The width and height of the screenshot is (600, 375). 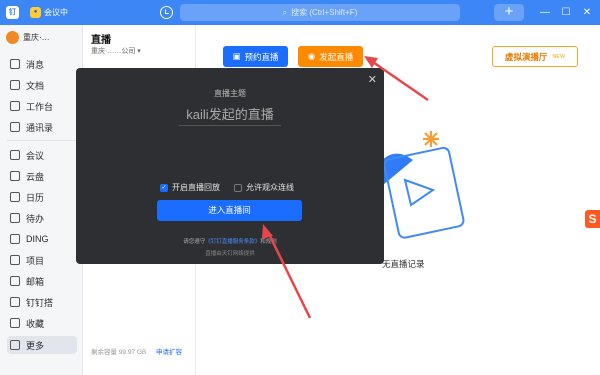 What do you see at coordinates (371, 62) in the screenshot?
I see `arrowhead-icon` at bounding box center [371, 62].